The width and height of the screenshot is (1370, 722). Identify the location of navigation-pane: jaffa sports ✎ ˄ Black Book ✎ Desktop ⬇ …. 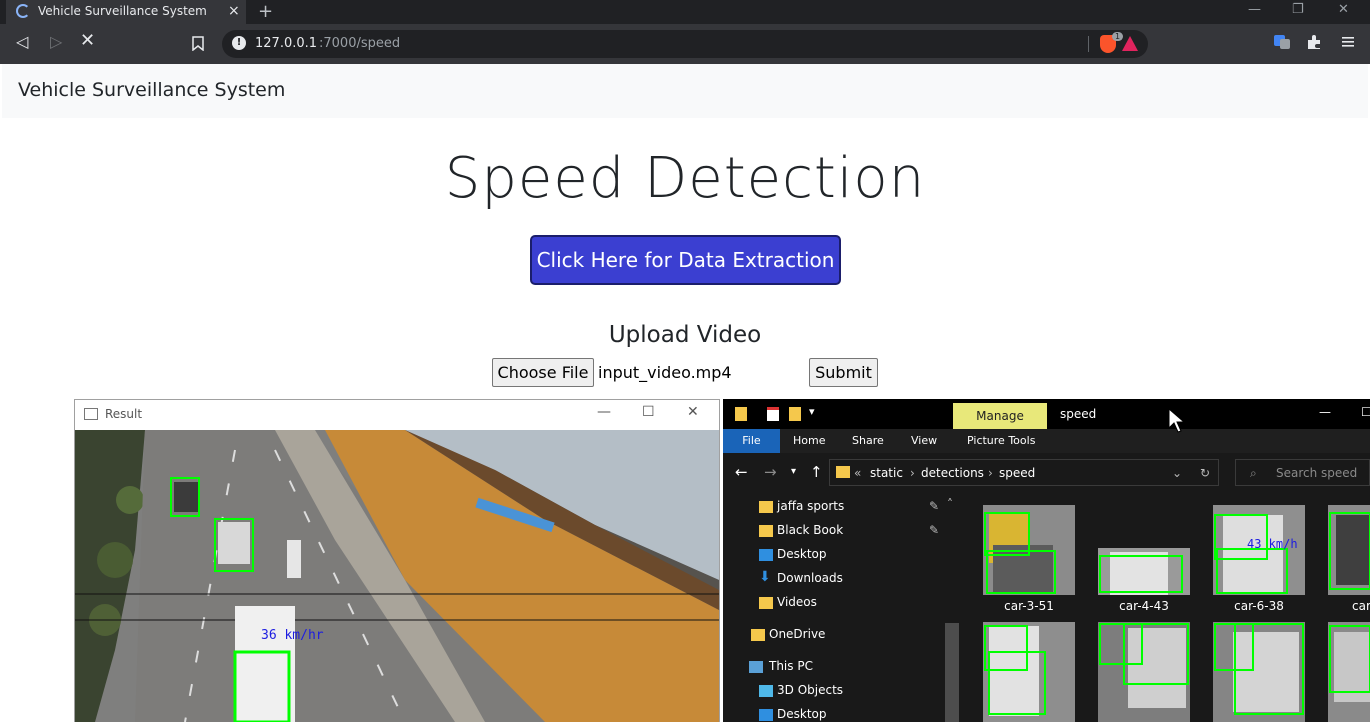
(841, 607).